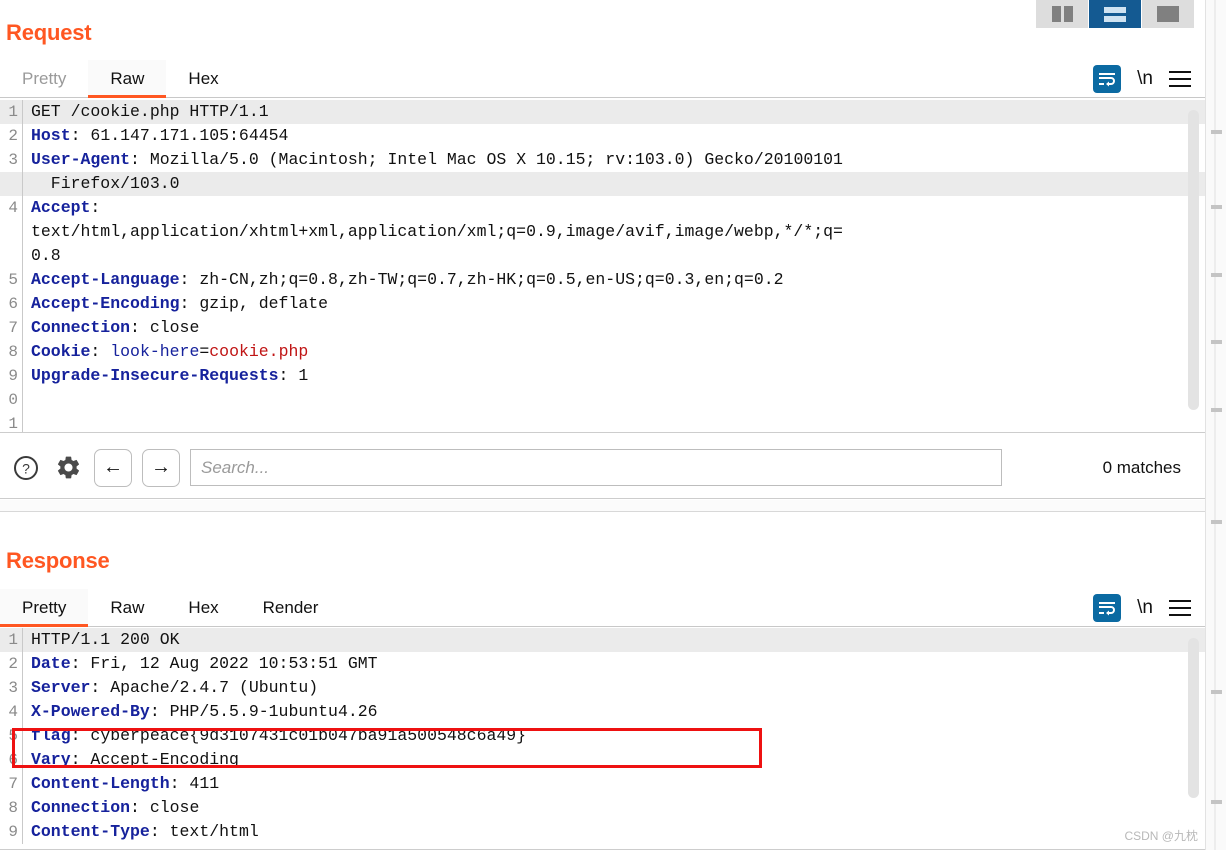 This screenshot has height=850, width=1226. Describe the element at coordinates (614, 808) in the screenshot. I see `code-line-text: Connection: close` at that location.